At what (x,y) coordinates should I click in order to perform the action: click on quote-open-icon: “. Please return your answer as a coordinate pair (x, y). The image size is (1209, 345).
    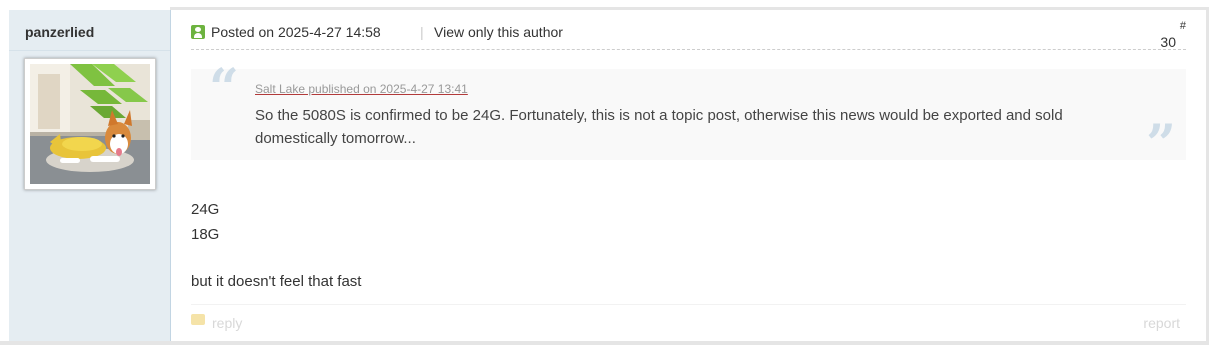
    Looking at the image, I should click on (224, 88).